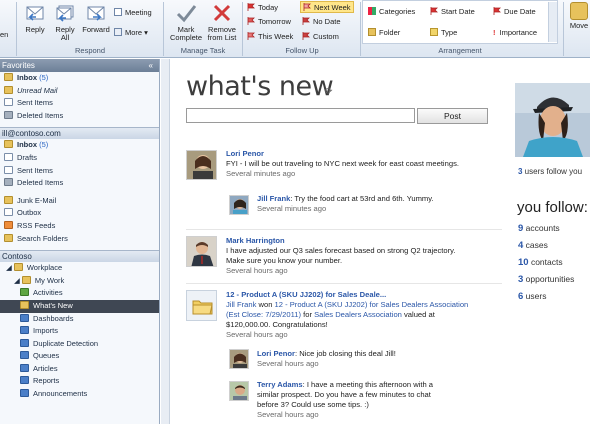  What do you see at coordinates (391, 12) in the screenshot?
I see `categories-button: Categories` at bounding box center [391, 12].